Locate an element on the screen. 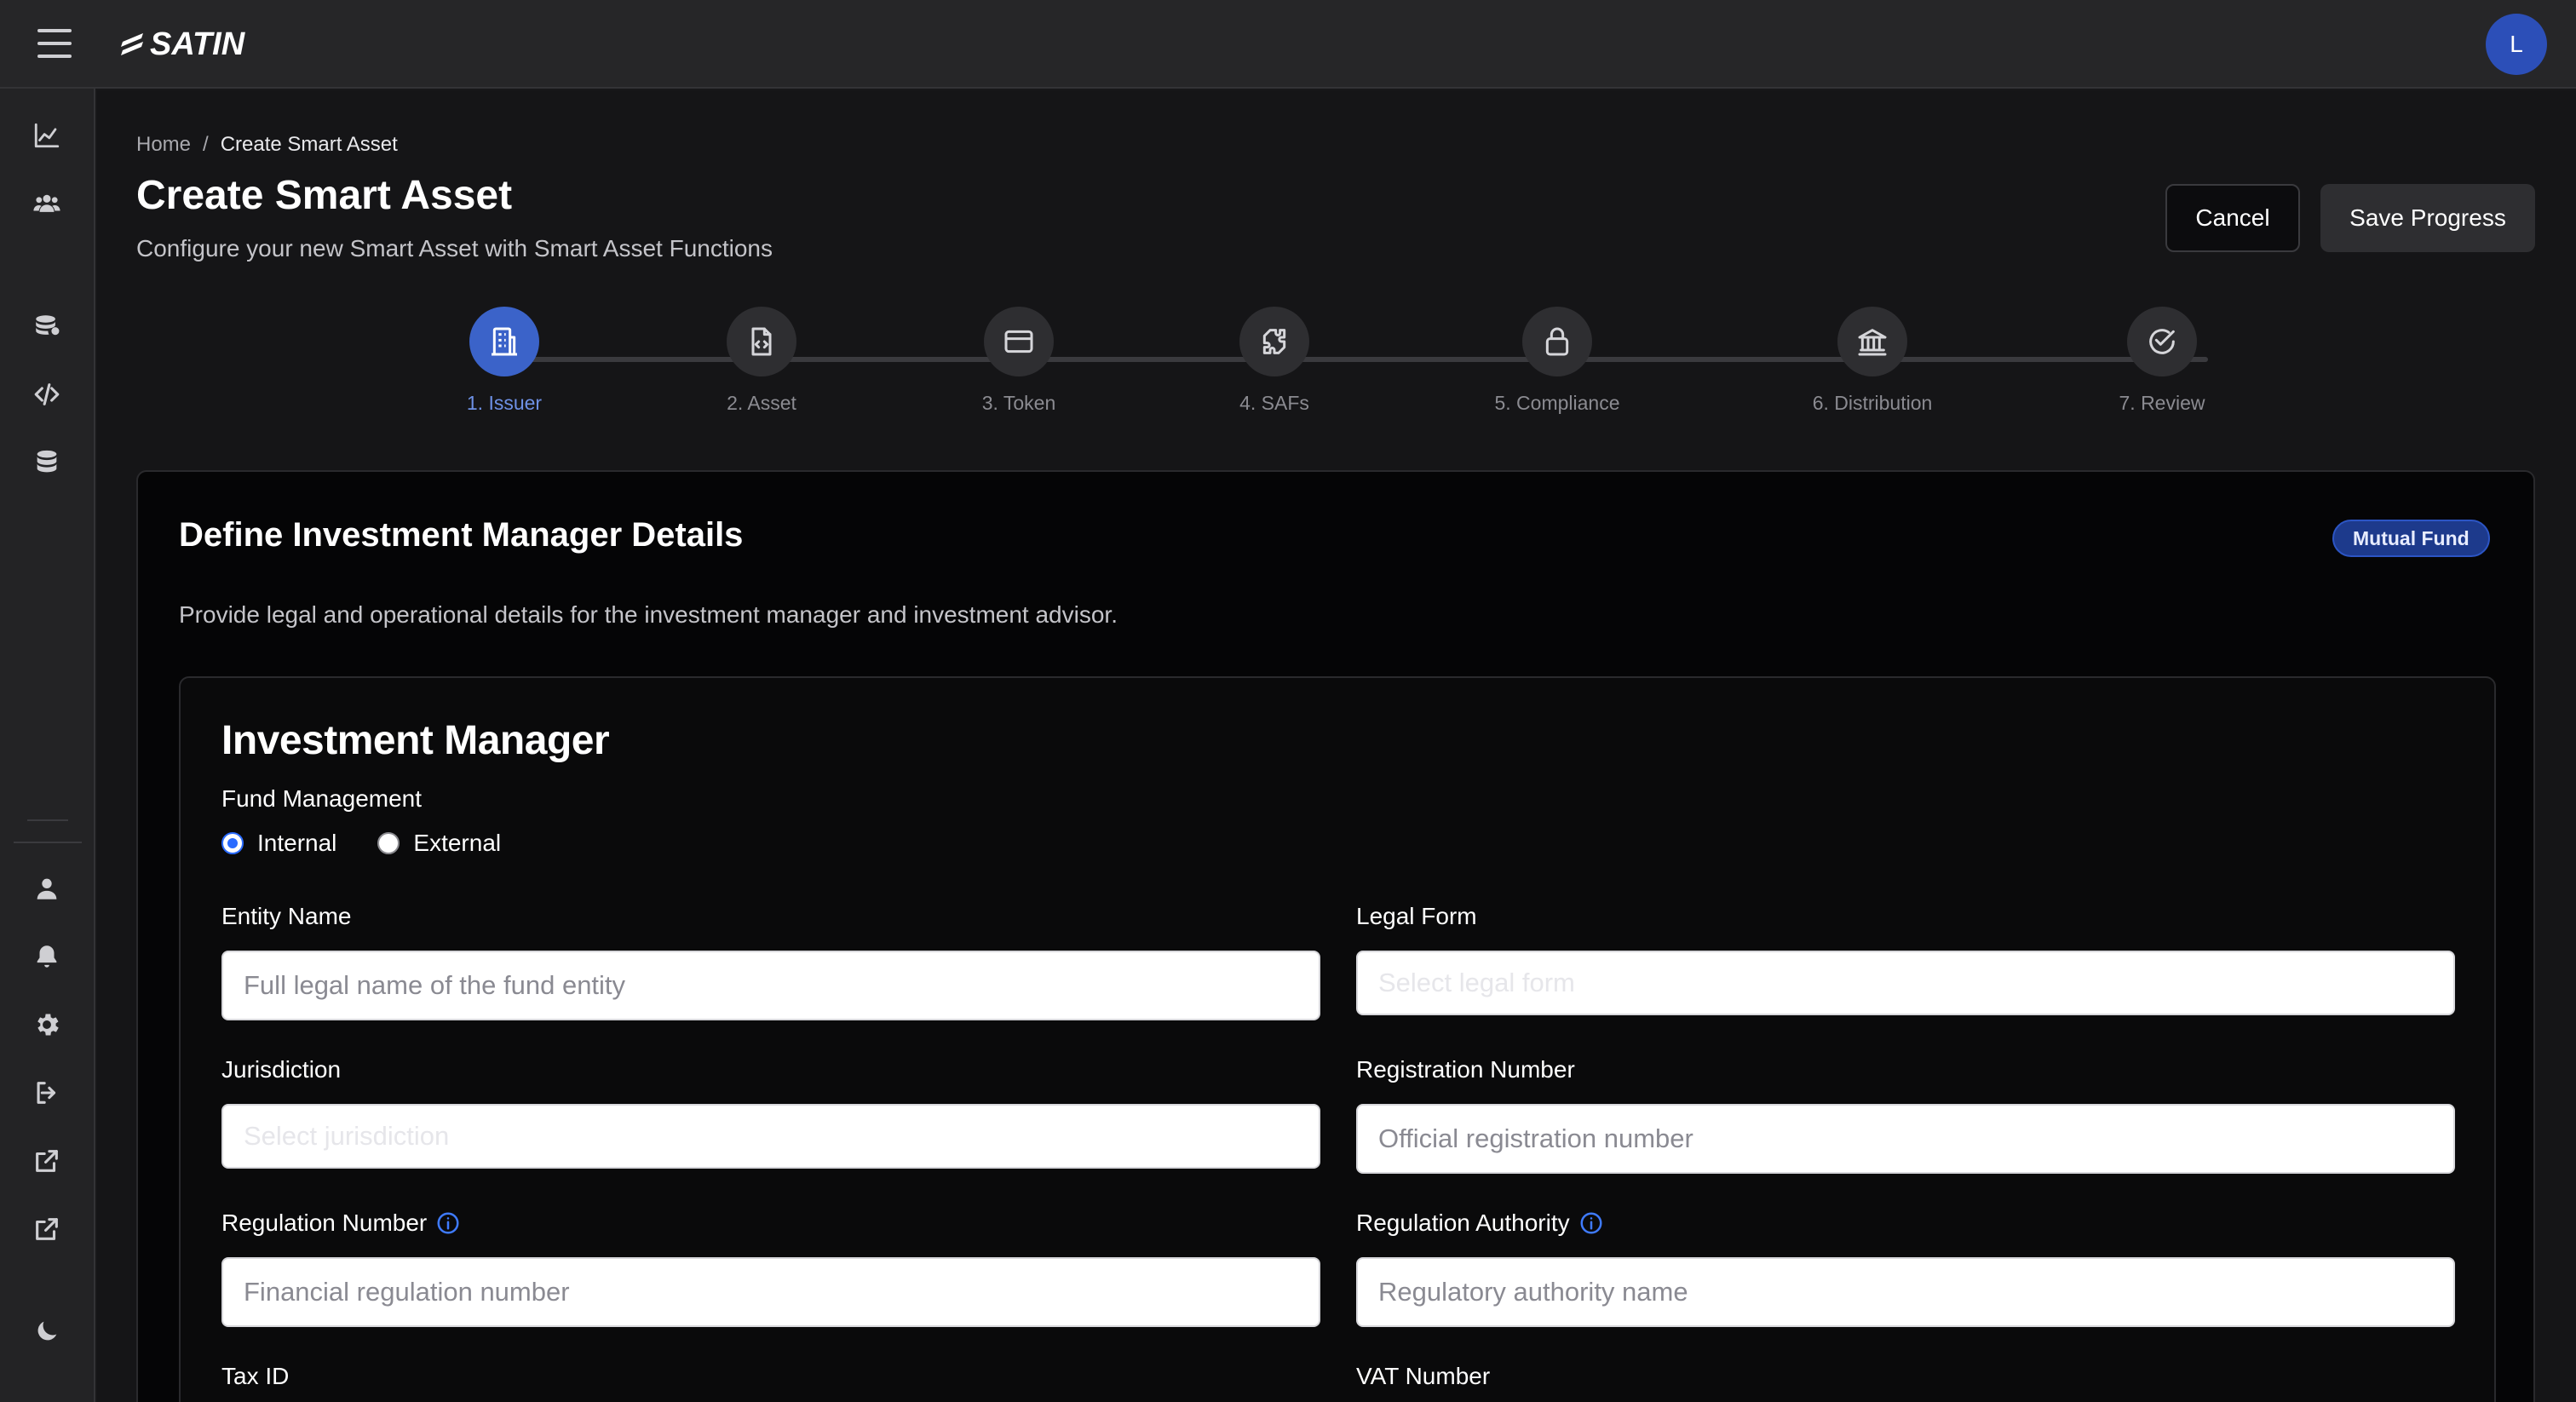 The image size is (2576, 1402). registration-number-label: Registration Number is located at coordinates (1466, 1069).